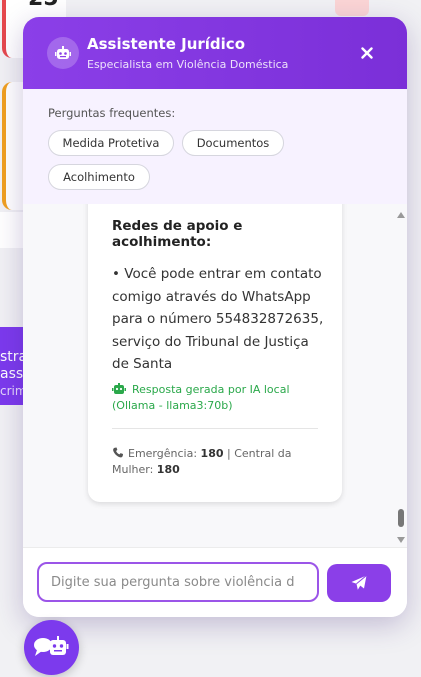 This screenshot has height=677, width=421. I want to click on chat-title: Assistente Jurídico, so click(166, 44).